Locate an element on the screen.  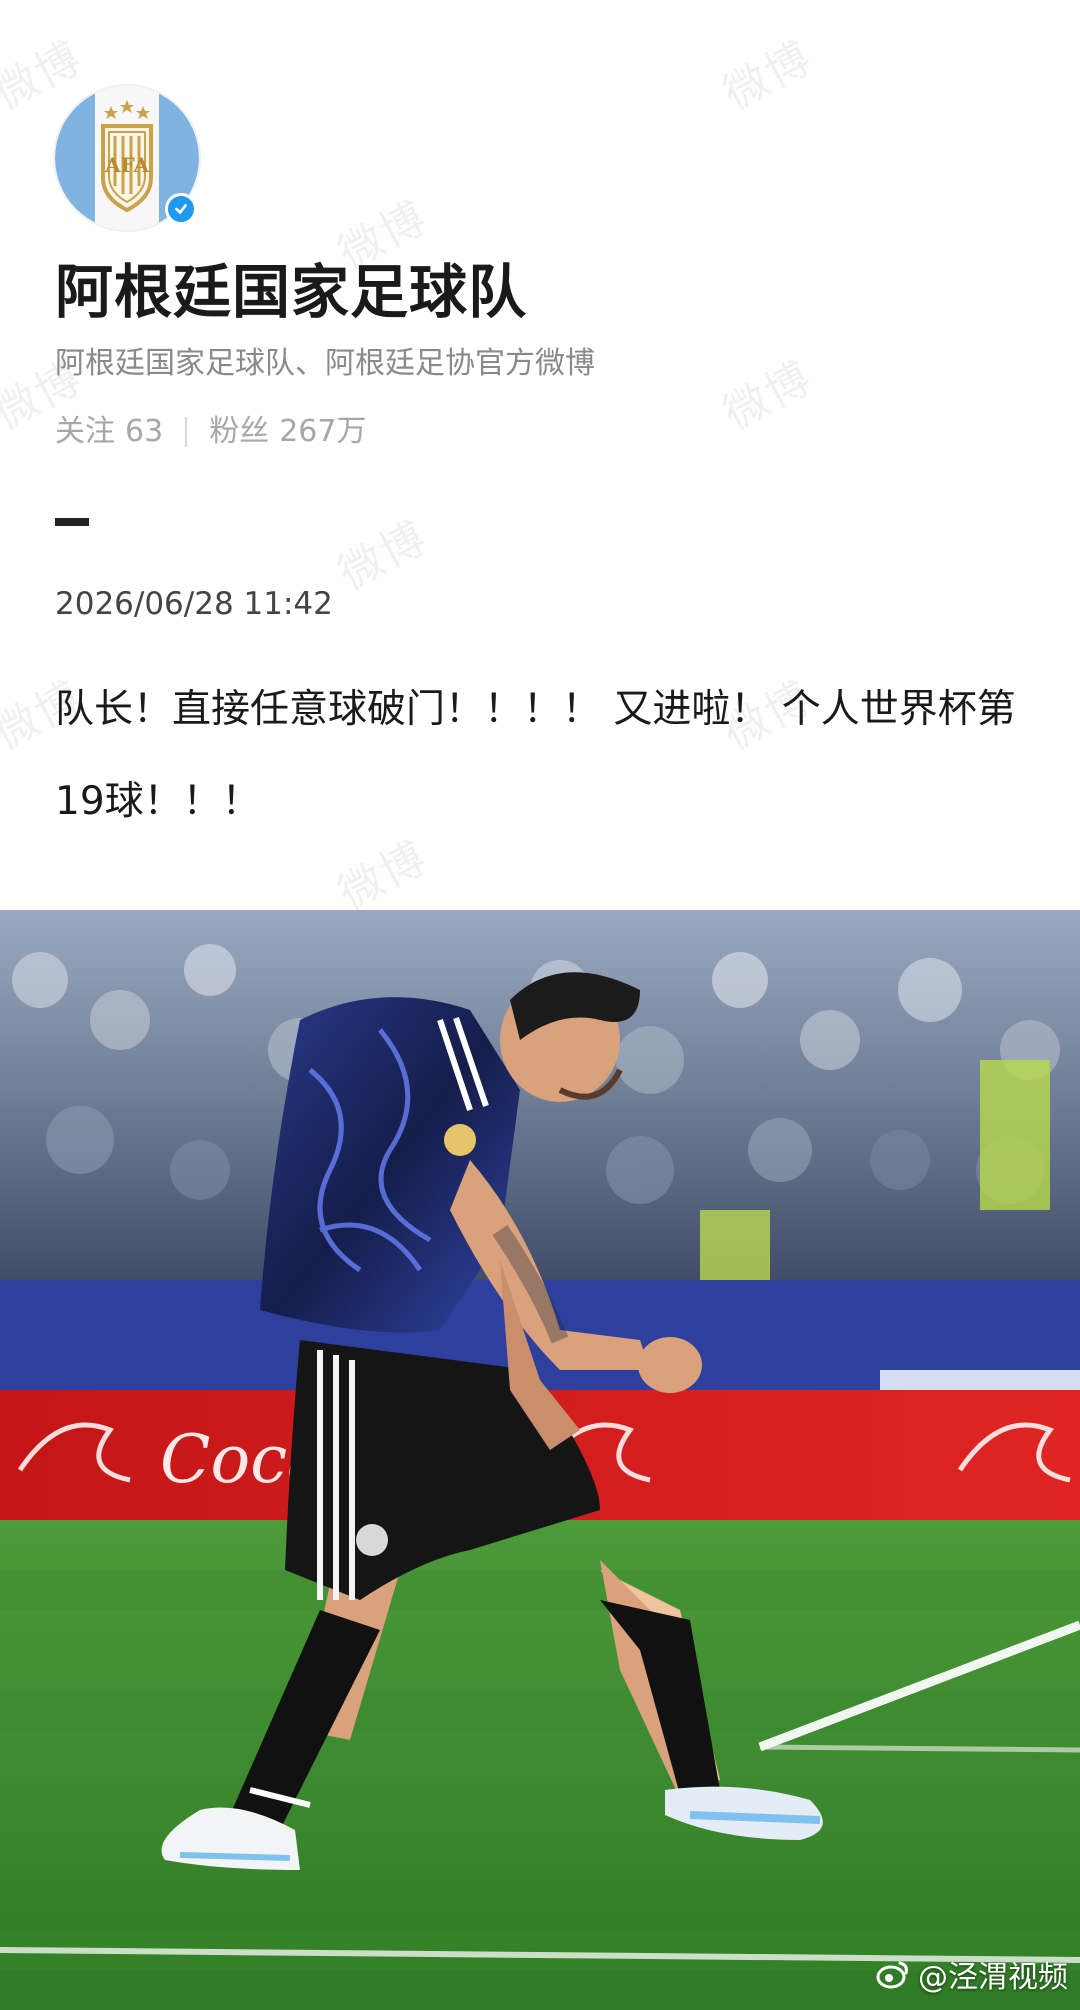
profile-name: 阿根廷国家足球队 is located at coordinates (291, 293).